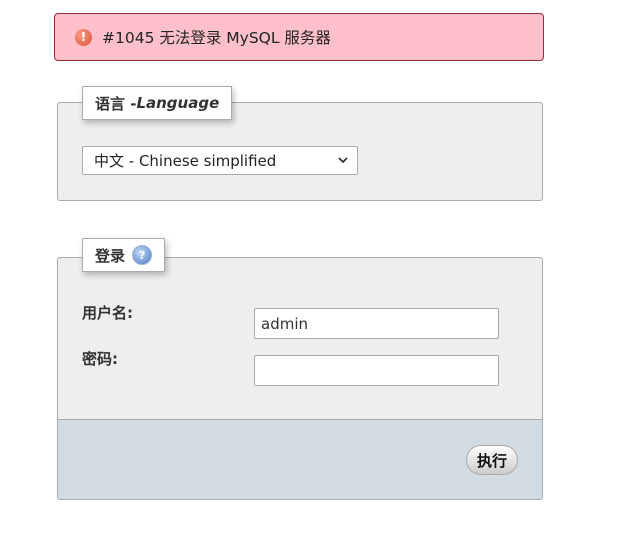 This screenshot has height=534, width=643. What do you see at coordinates (83, 37) in the screenshot?
I see `error-icon: !` at bounding box center [83, 37].